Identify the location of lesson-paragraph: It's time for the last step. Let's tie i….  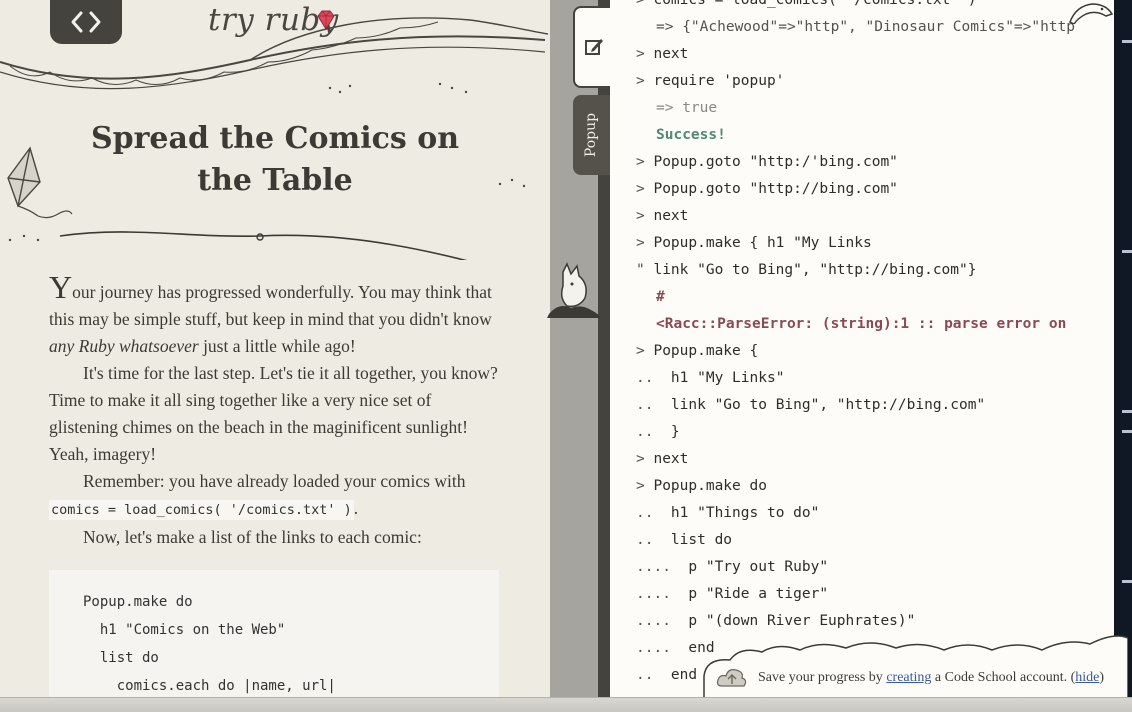
(273, 413).